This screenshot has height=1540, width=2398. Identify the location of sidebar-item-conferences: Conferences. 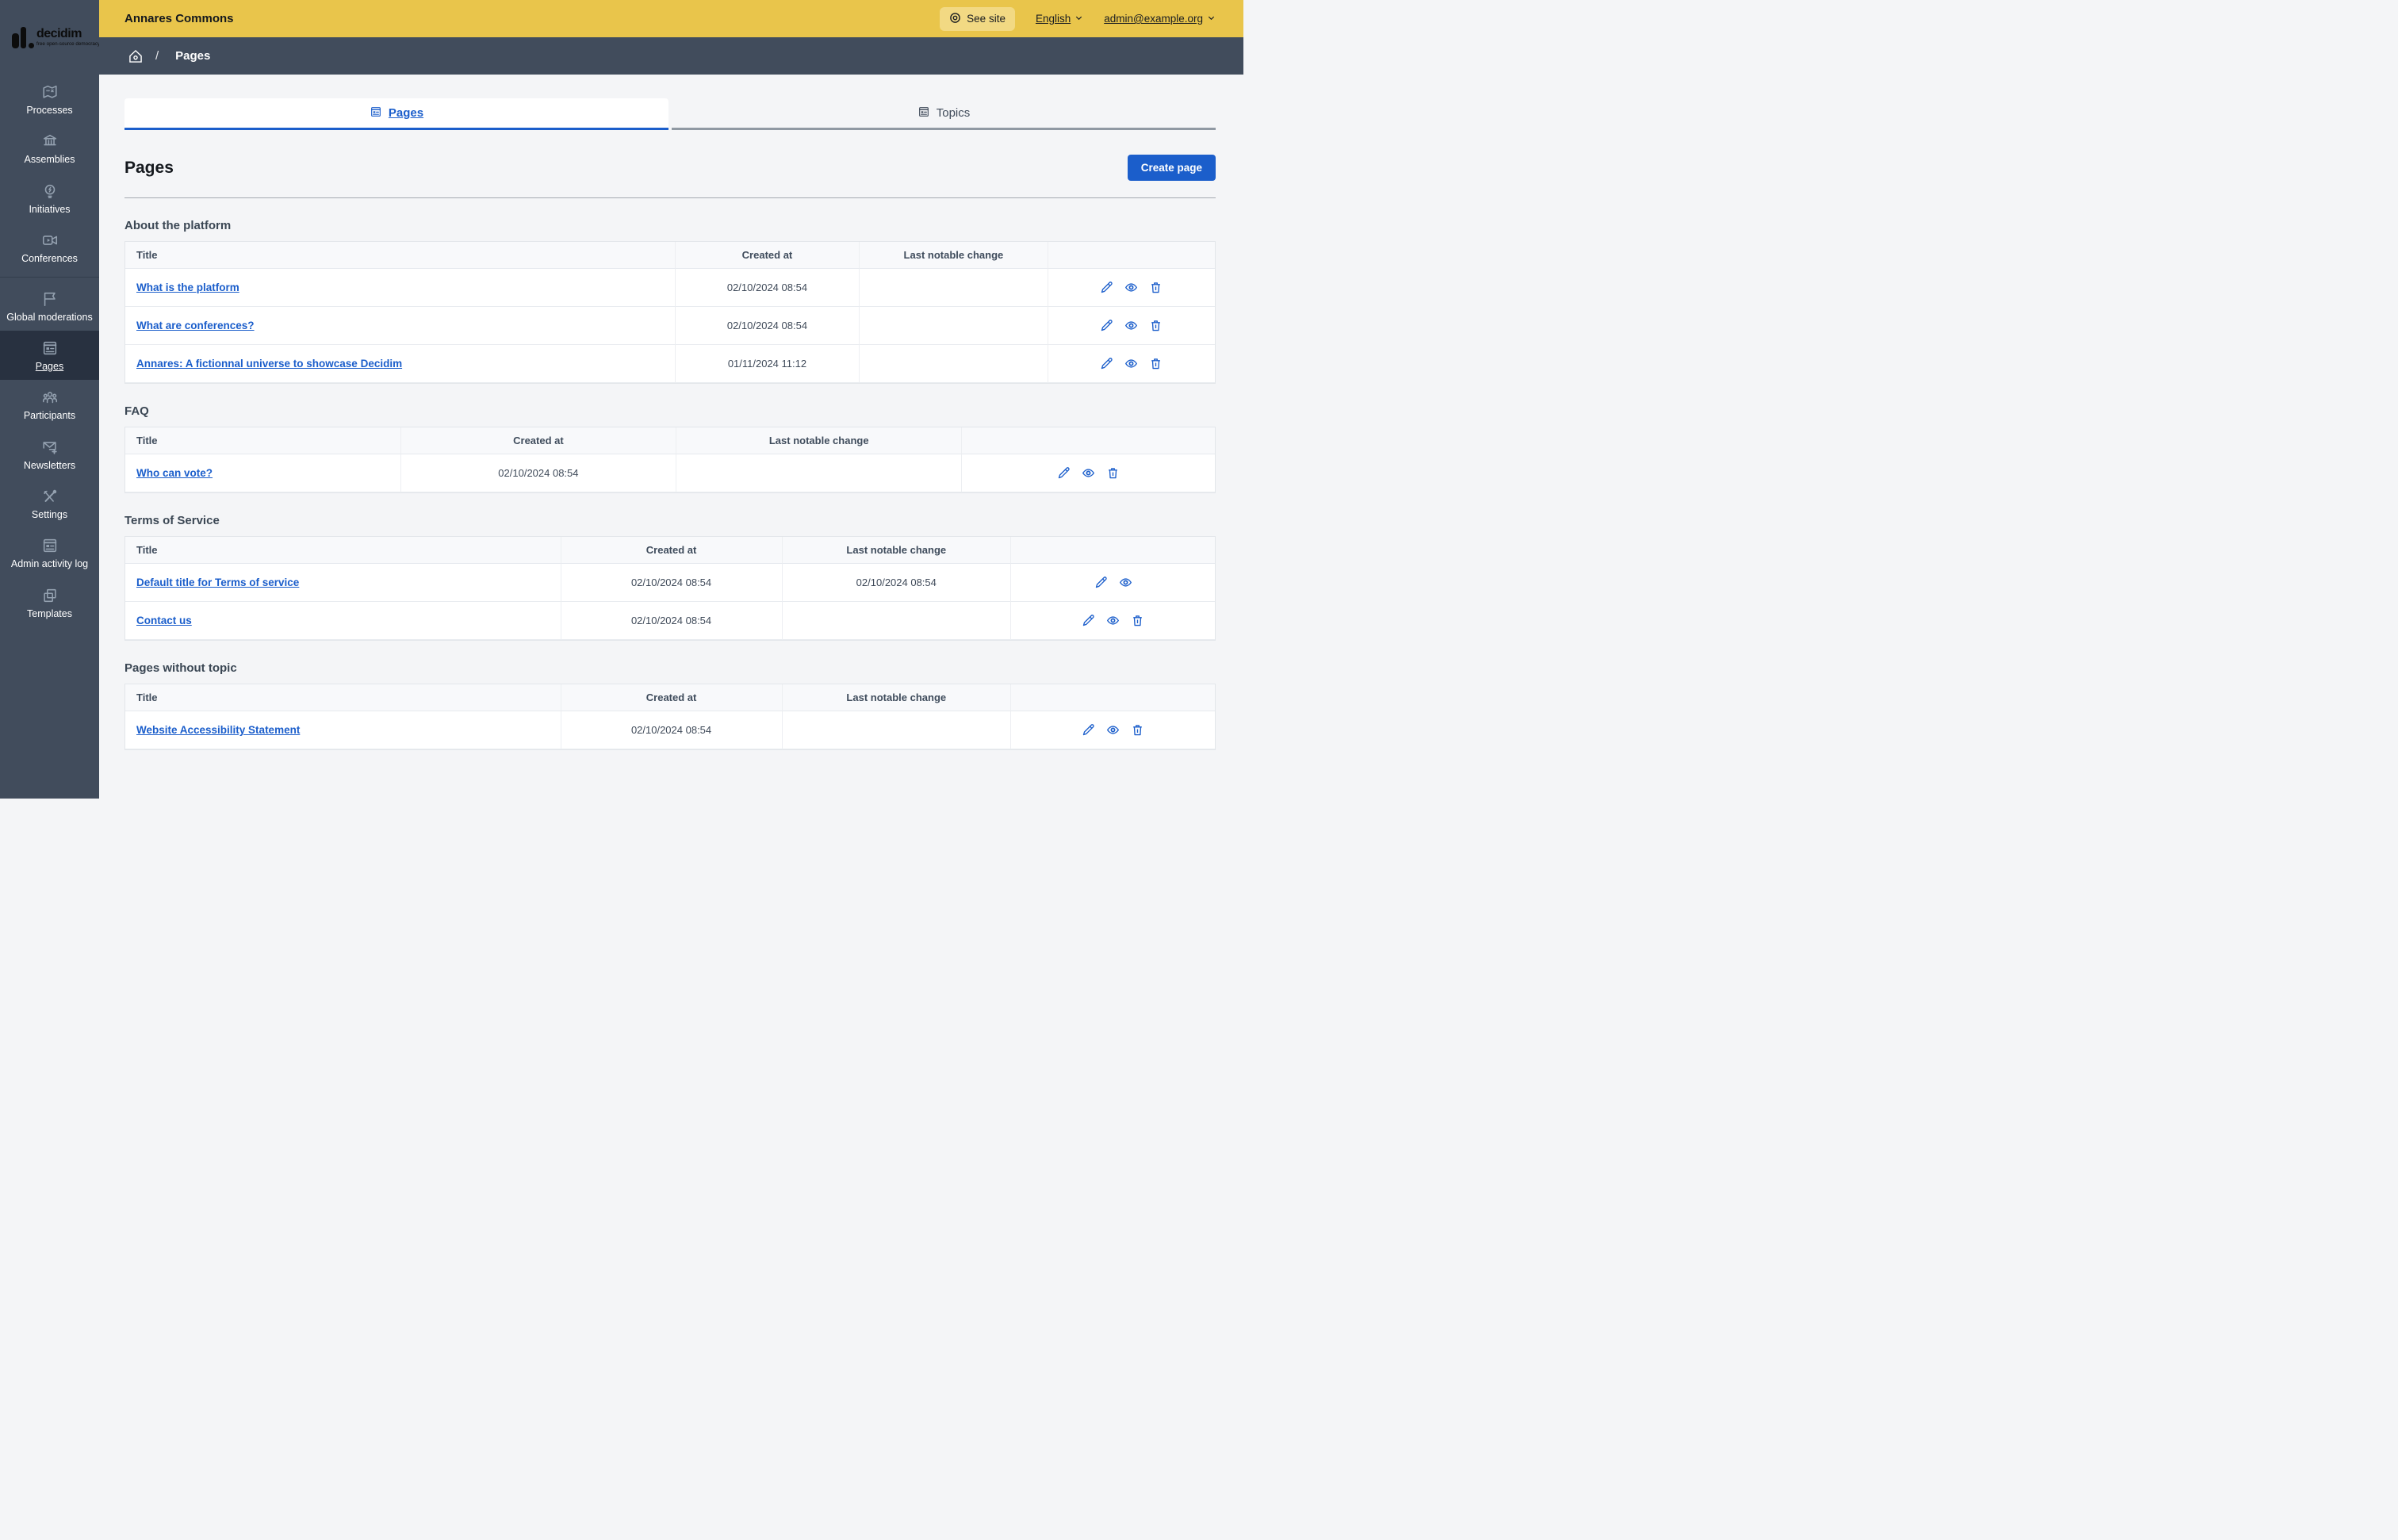
(50, 247).